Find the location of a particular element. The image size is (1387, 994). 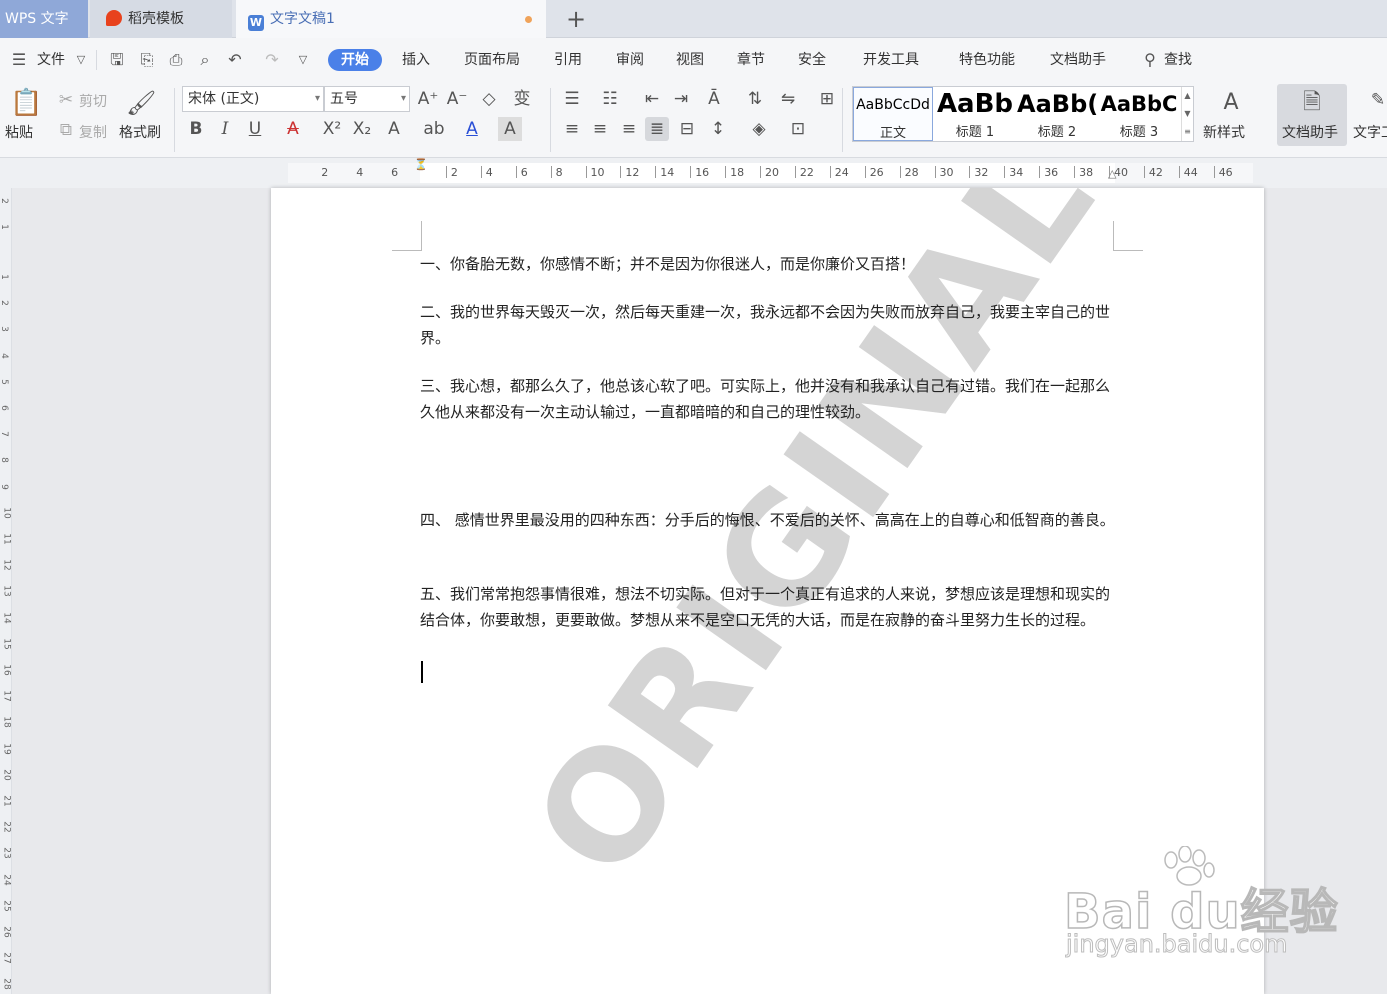

paste-button: 粘贴 is located at coordinates (19, 132).